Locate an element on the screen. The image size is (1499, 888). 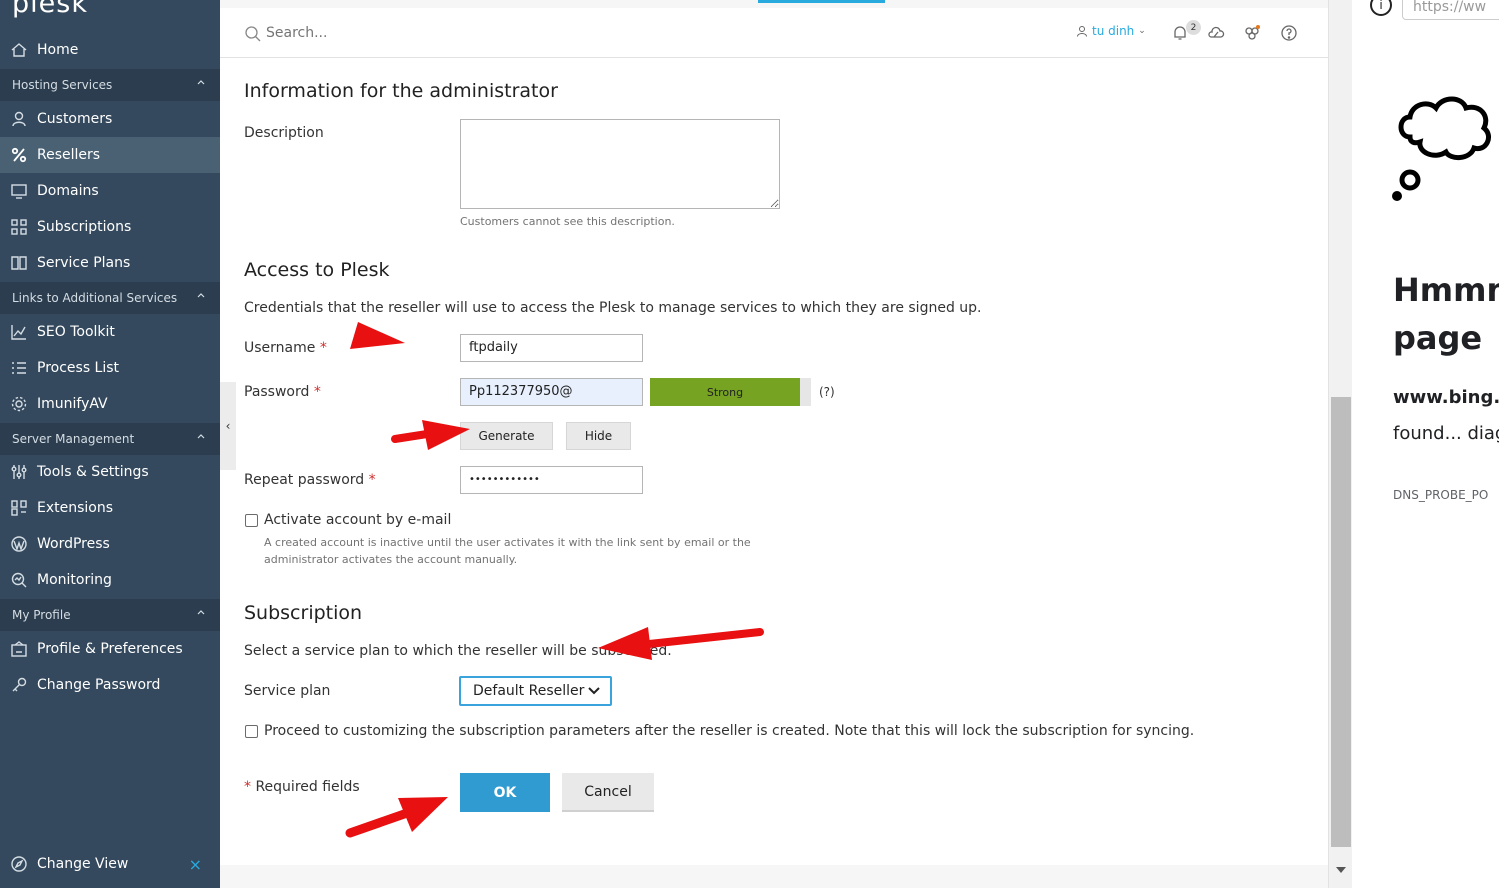
change-view-label: Change View is located at coordinates (83, 864).